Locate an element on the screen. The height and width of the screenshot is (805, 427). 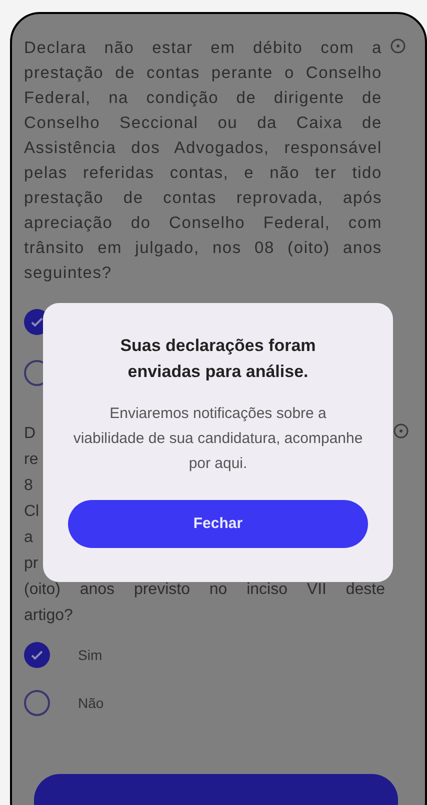
question-text: 8 is located at coordinates (29, 486).